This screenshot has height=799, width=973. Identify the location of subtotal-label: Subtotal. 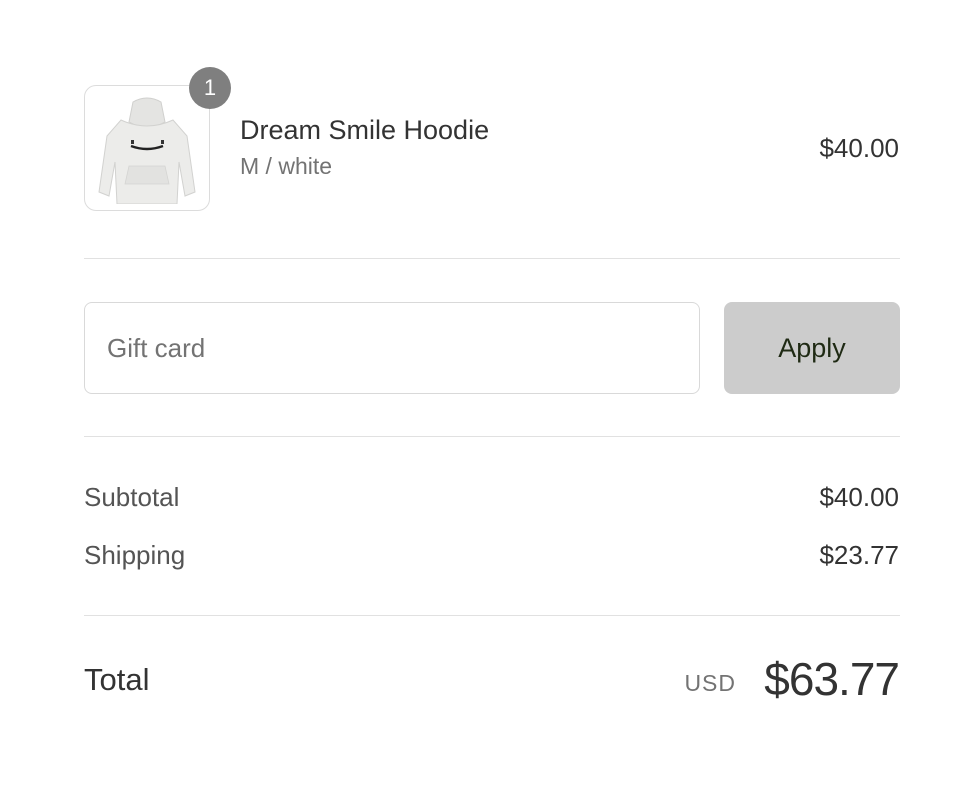
(132, 497).